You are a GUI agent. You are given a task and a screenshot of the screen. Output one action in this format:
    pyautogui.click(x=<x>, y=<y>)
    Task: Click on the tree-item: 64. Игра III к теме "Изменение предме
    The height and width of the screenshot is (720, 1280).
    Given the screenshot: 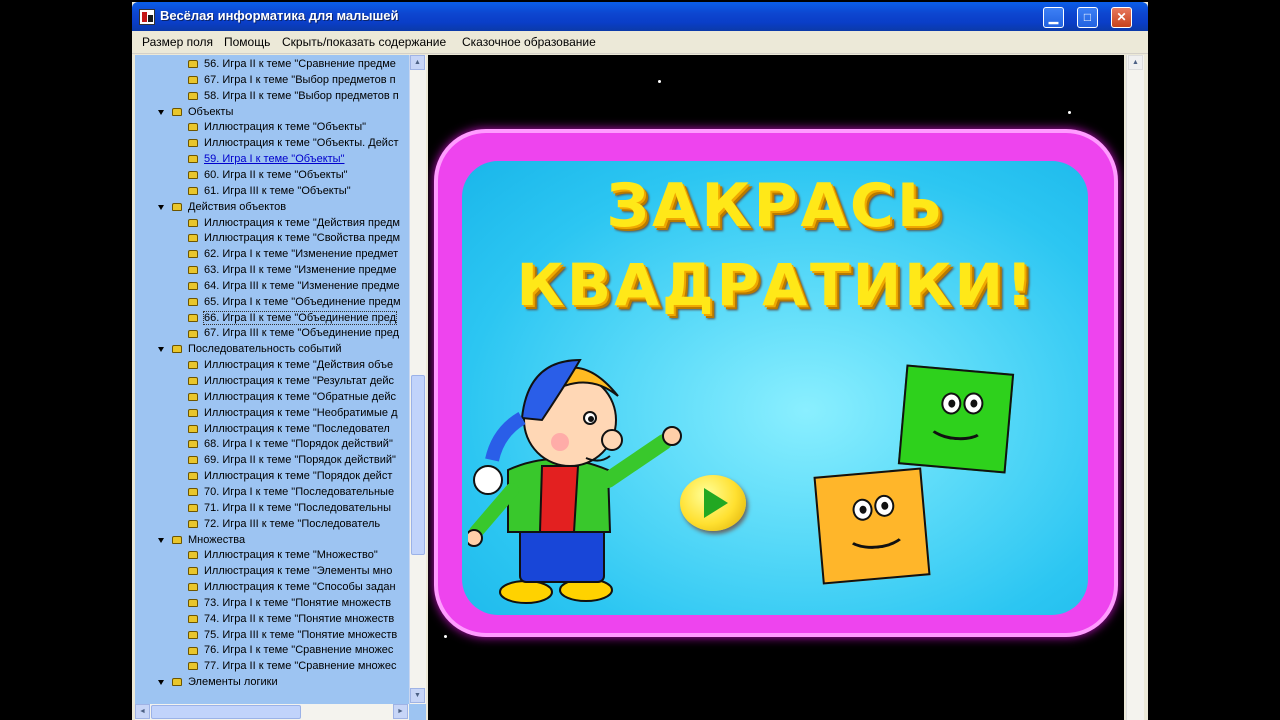 What is the action you would take?
    pyautogui.click(x=294, y=287)
    